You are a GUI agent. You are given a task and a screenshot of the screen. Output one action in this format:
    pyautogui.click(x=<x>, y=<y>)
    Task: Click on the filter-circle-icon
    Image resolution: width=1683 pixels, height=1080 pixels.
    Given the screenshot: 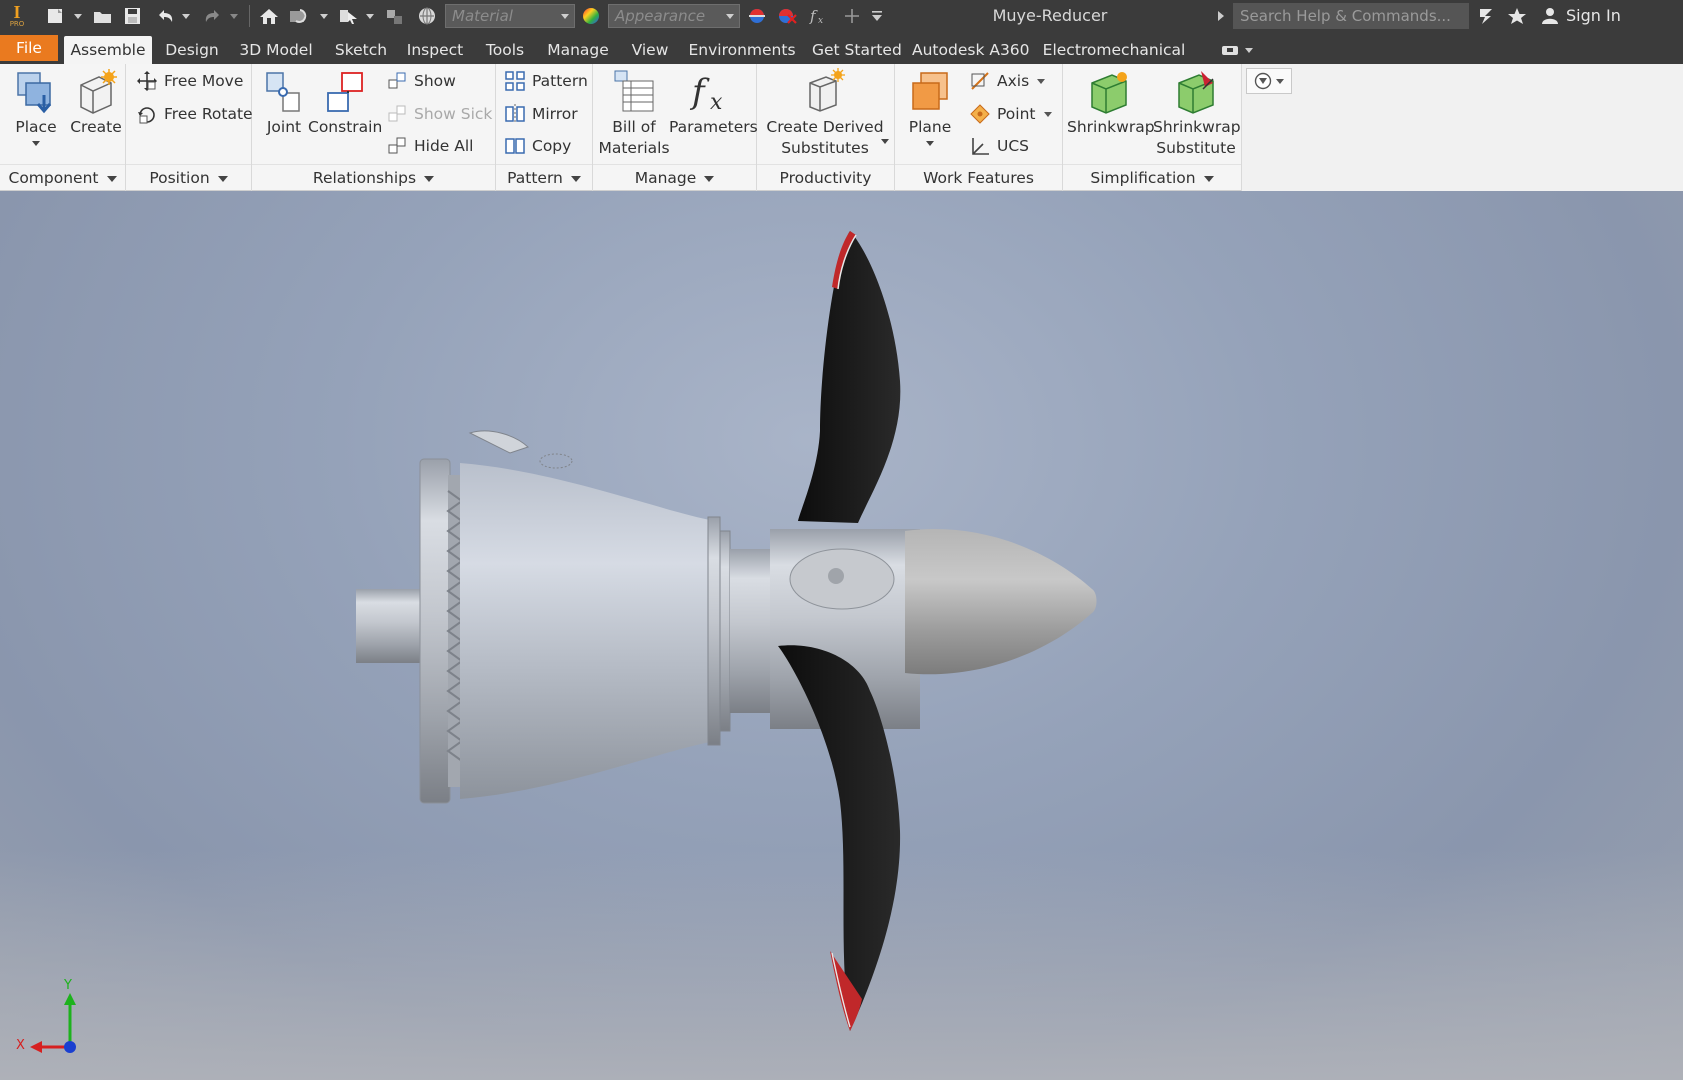 What is the action you would take?
    pyautogui.click(x=1263, y=81)
    